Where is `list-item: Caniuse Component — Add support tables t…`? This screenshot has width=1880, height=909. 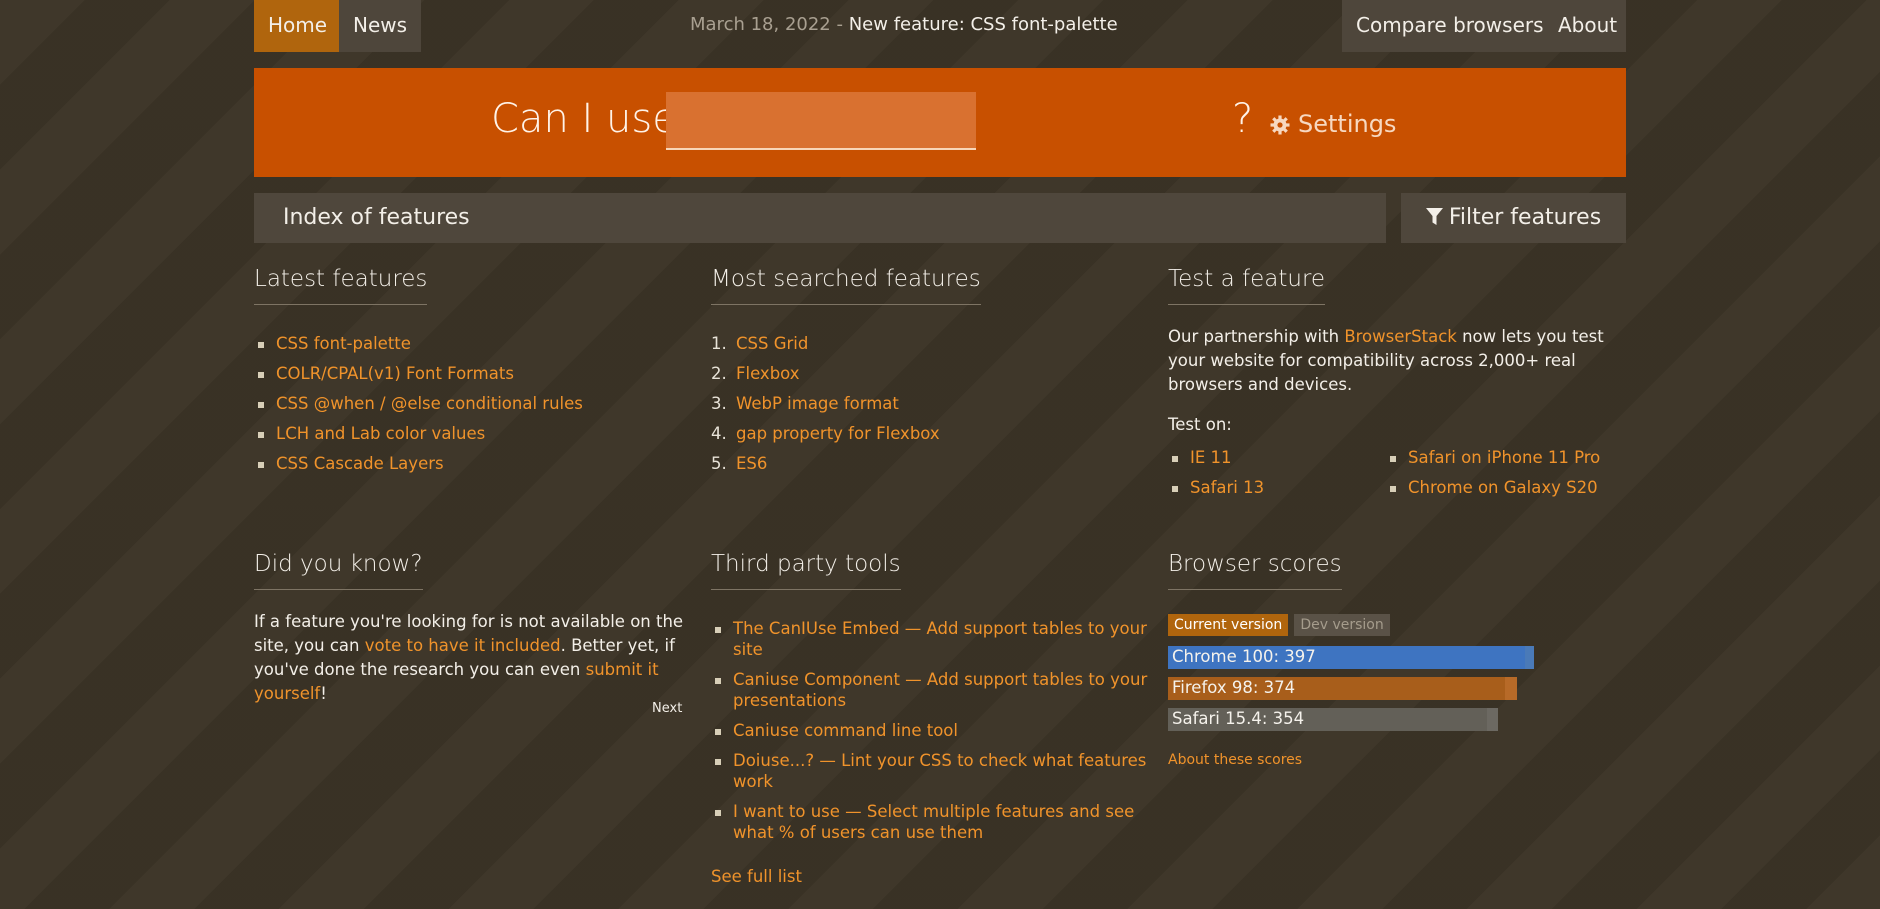 list-item: Caniuse Component — Add support tables t… is located at coordinates (931, 690).